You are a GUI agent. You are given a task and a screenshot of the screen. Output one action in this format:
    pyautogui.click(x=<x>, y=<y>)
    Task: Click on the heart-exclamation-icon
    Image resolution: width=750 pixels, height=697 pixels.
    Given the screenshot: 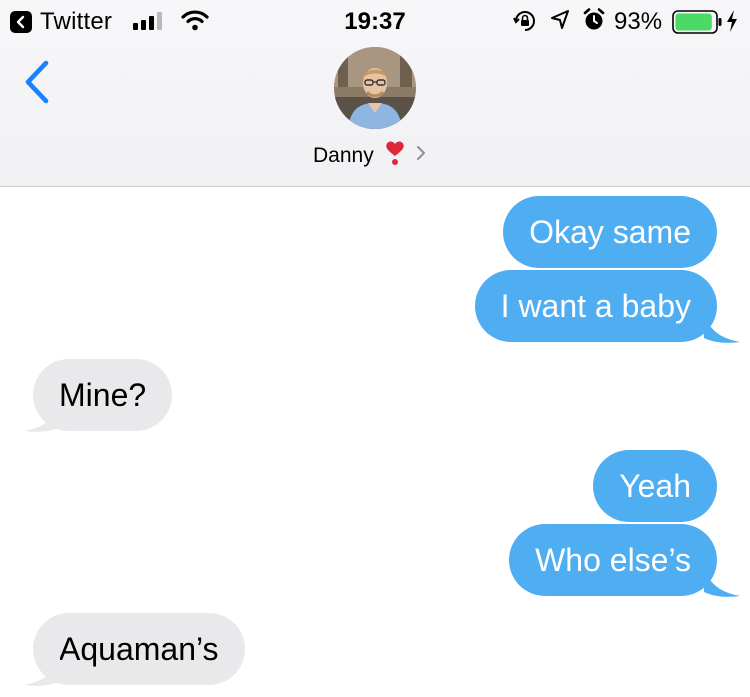 What is the action you would take?
    pyautogui.click(x=395, y=155)
    